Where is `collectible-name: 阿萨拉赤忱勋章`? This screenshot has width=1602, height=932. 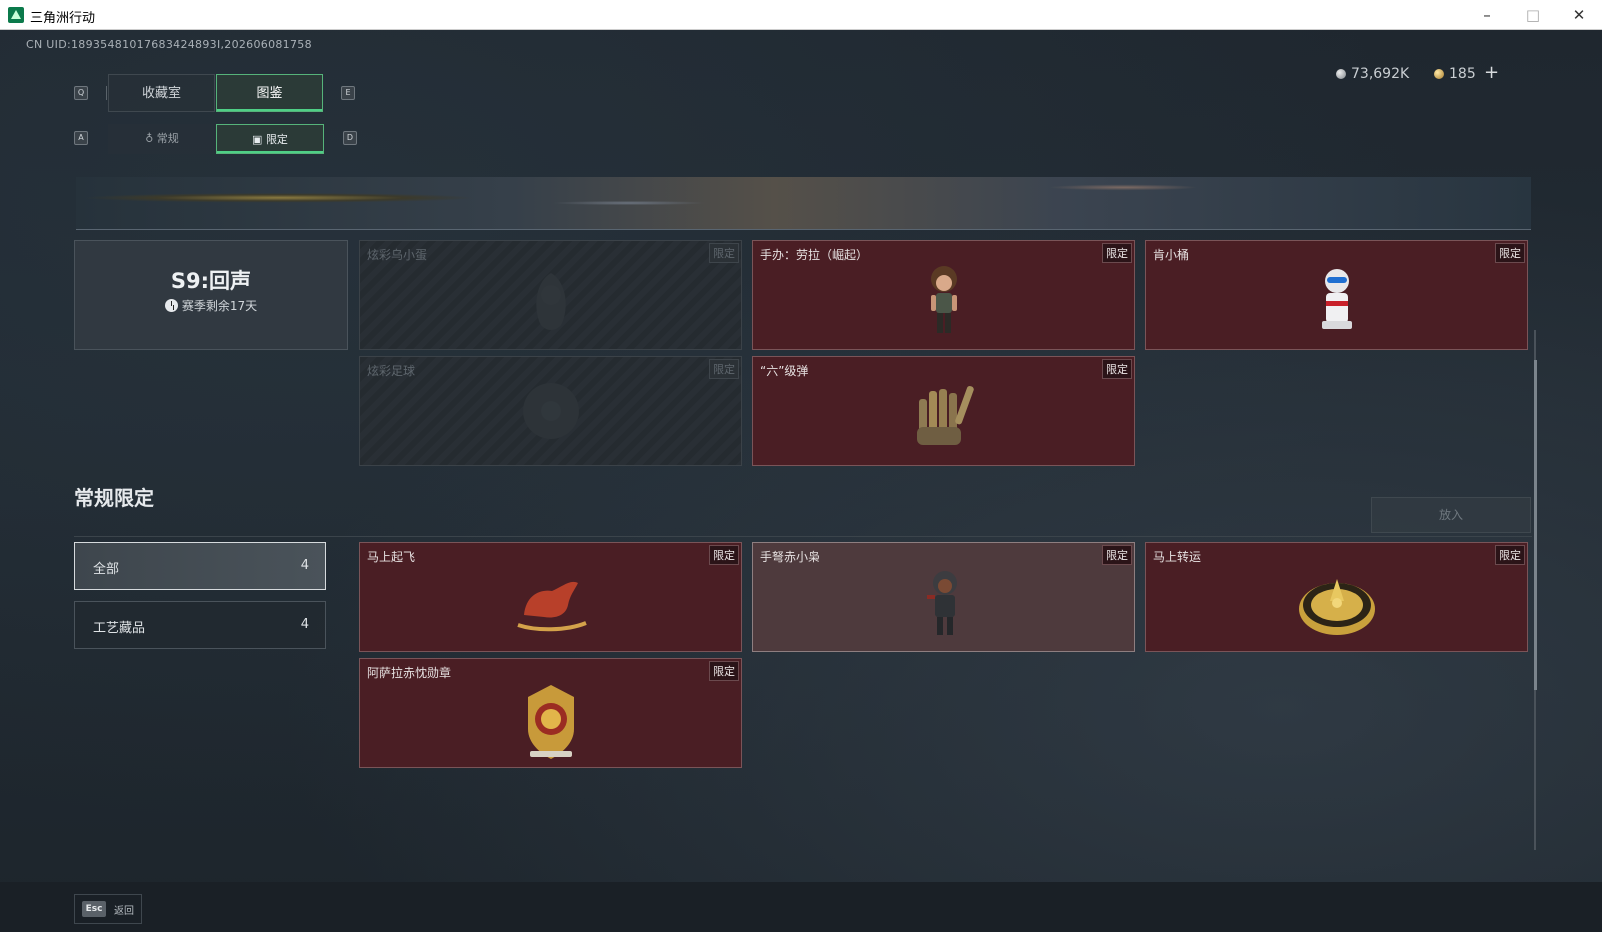 collectible-name: 阿萨拉赤忱勋章 is located at coordinates (409, 673).